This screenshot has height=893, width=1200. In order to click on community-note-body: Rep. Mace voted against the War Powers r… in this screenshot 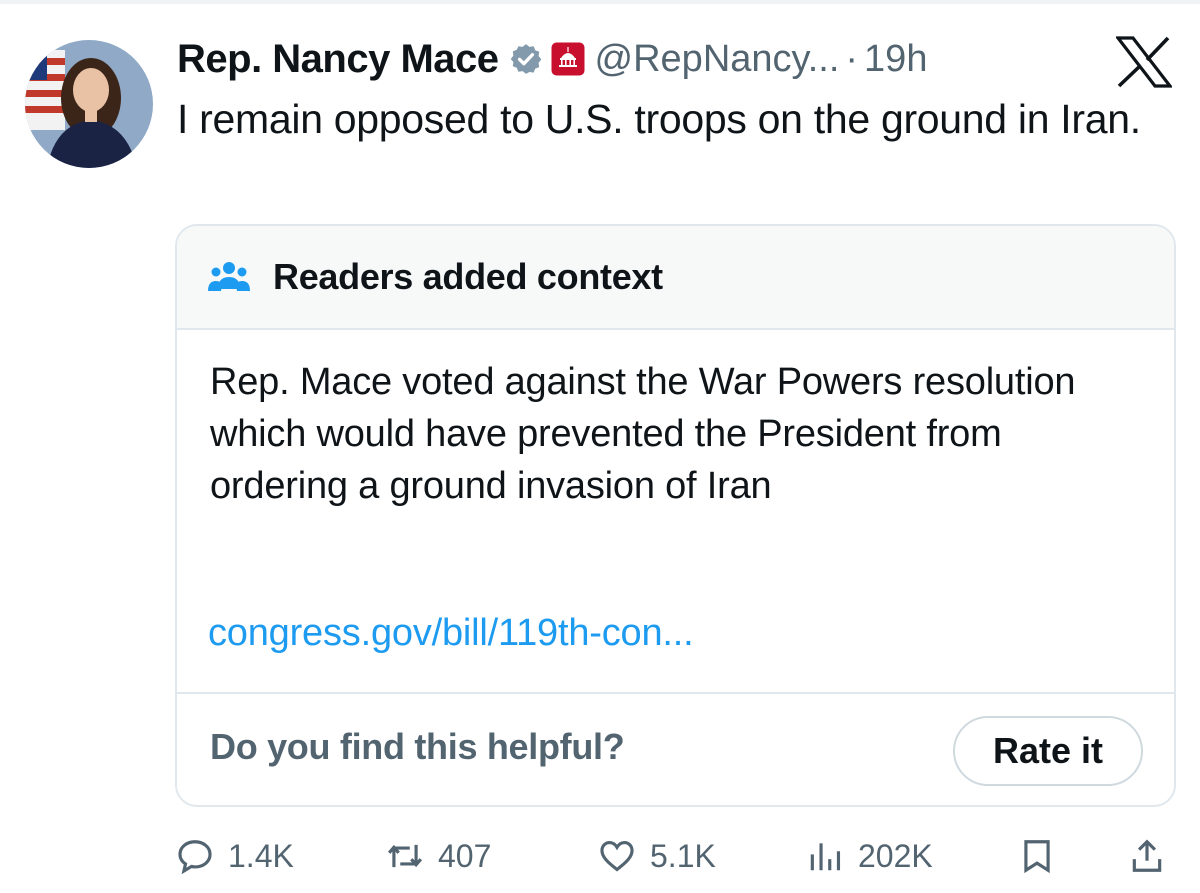, I will do `click(643, 434)`.